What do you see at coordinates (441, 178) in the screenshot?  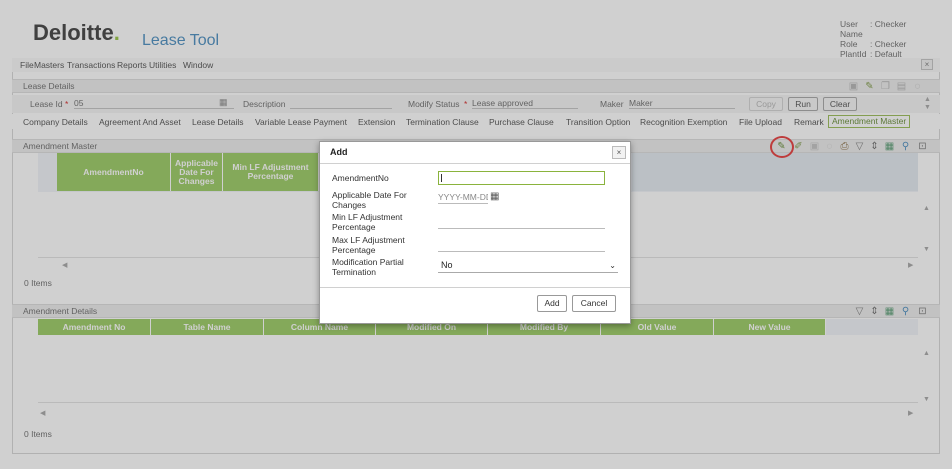 I see `text-cursor` at bounding box center [441, 178].